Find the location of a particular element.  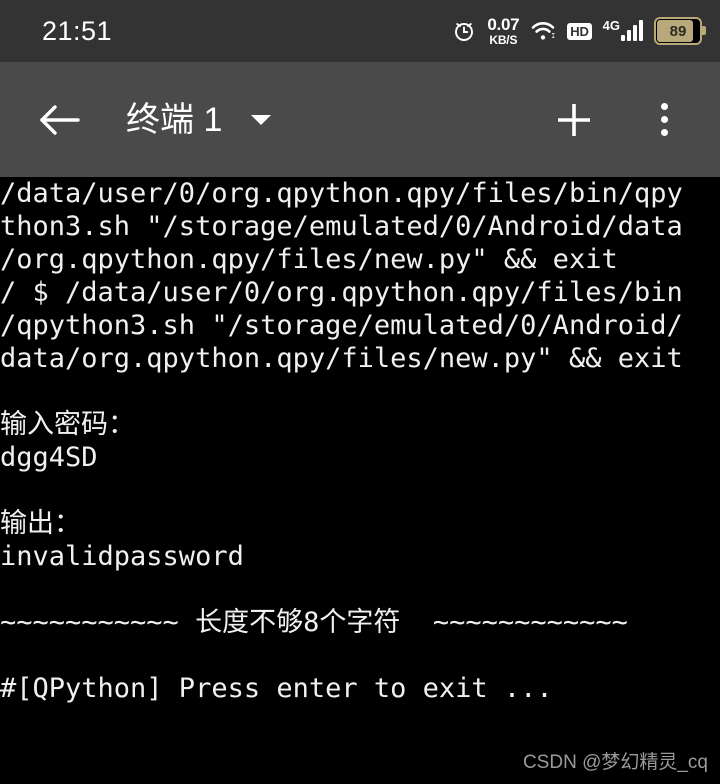

terminal-session-title: 终端 1 is located at coordinates (174, 119).